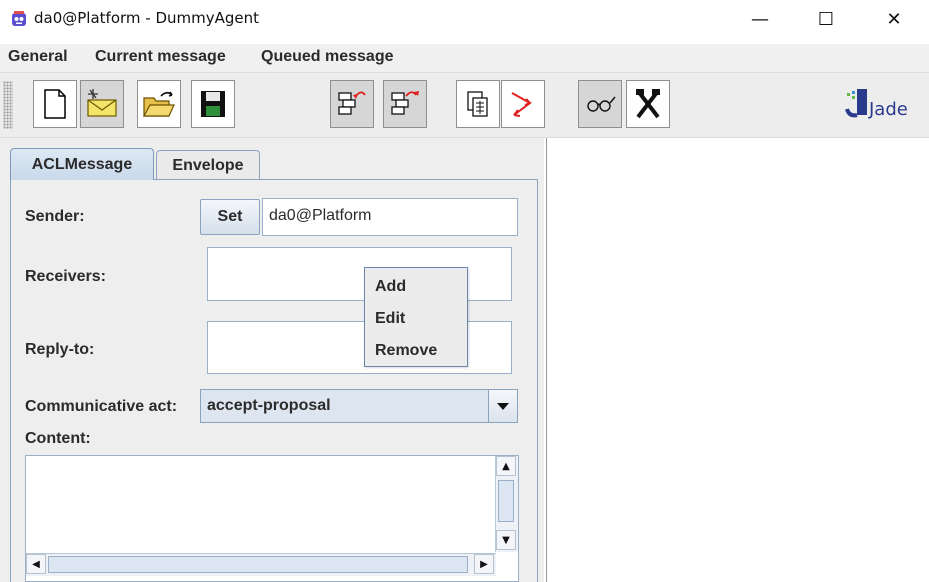 The height and width of the screenshot is (582, 929). Describe the element at coordinates (55, 216) in the screenshot. I see `sender-label: Sender:` at that location.